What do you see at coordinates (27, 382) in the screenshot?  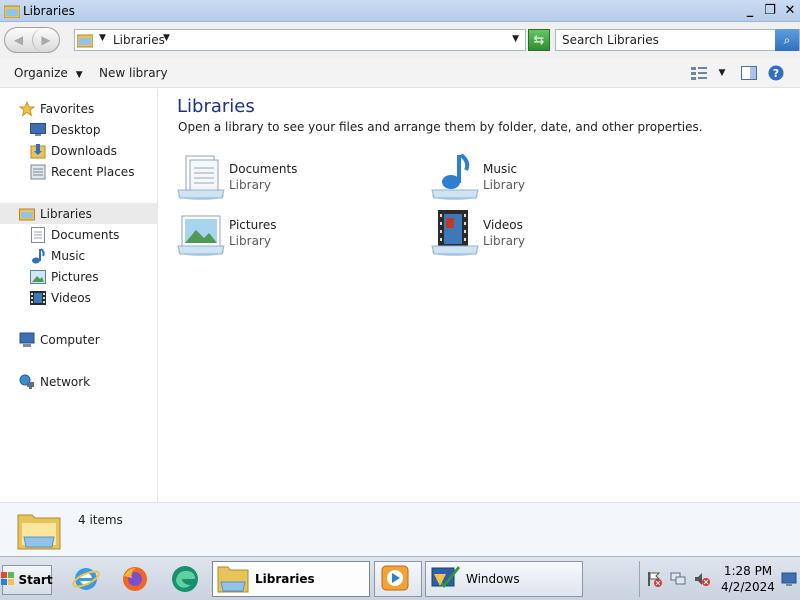 I see `network-icon` at bounding box center [27, 382].